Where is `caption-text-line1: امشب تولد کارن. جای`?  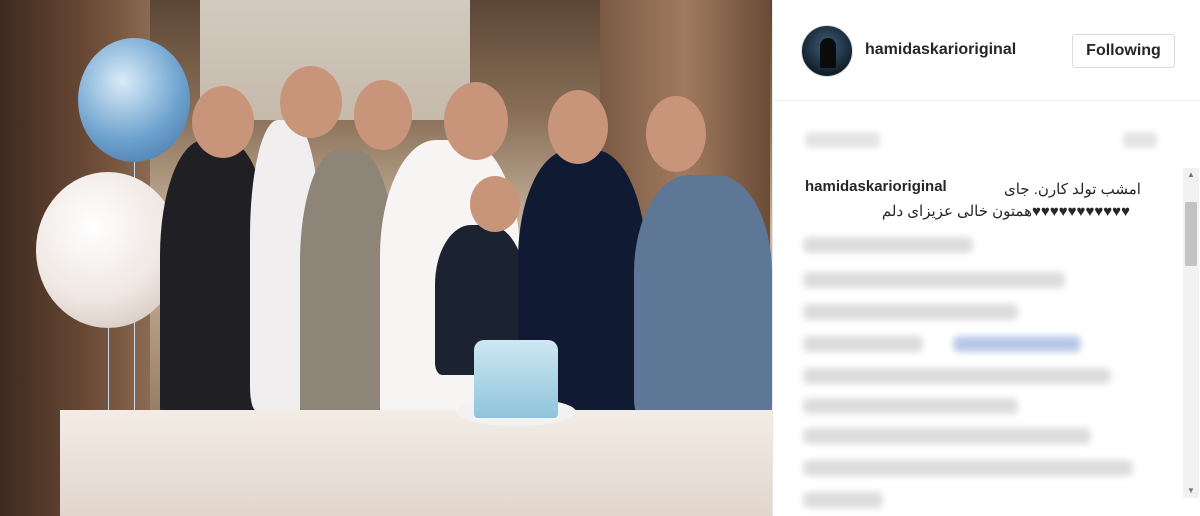
caption-text-line1: امشب تولد کارن. جای is located at coordinates (1072, 189).